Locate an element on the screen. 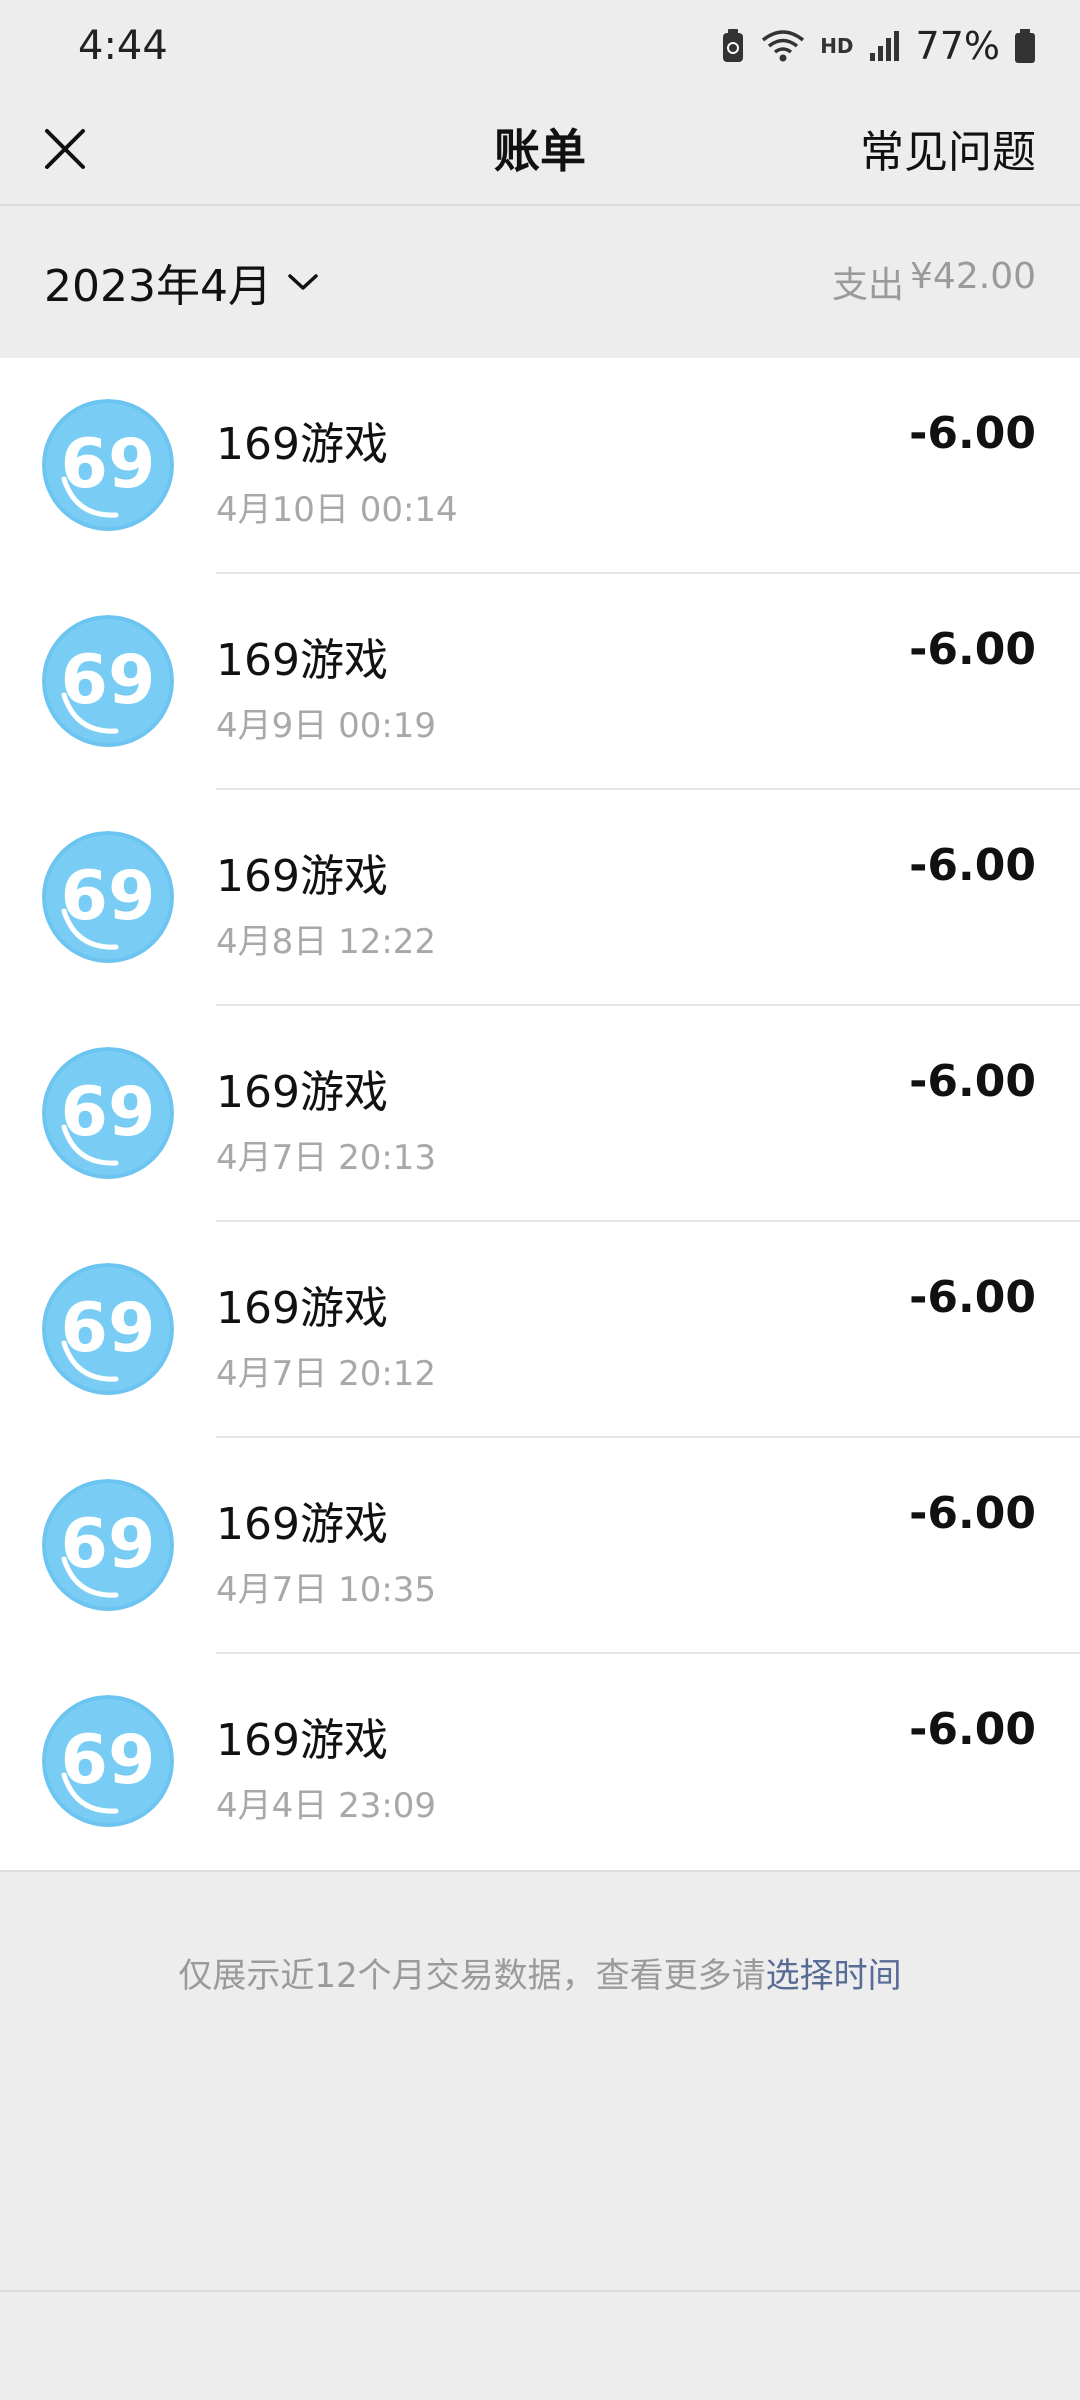 The width and height of the screenshot is (1080, 2400). status-bar: 4:44 HD 77% is located at coordinates (540, 46).